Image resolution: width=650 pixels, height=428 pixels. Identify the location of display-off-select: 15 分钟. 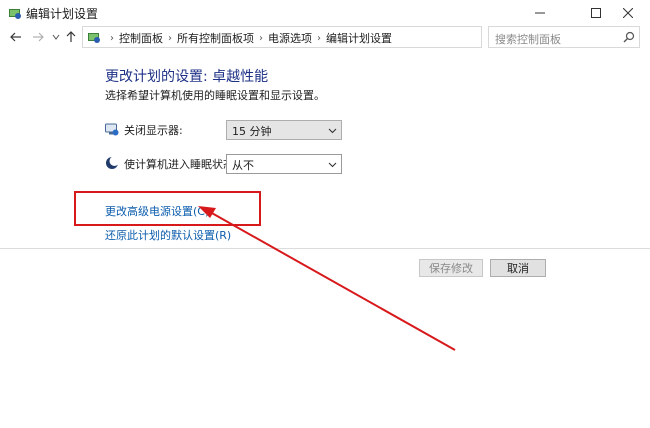
(284, 130).